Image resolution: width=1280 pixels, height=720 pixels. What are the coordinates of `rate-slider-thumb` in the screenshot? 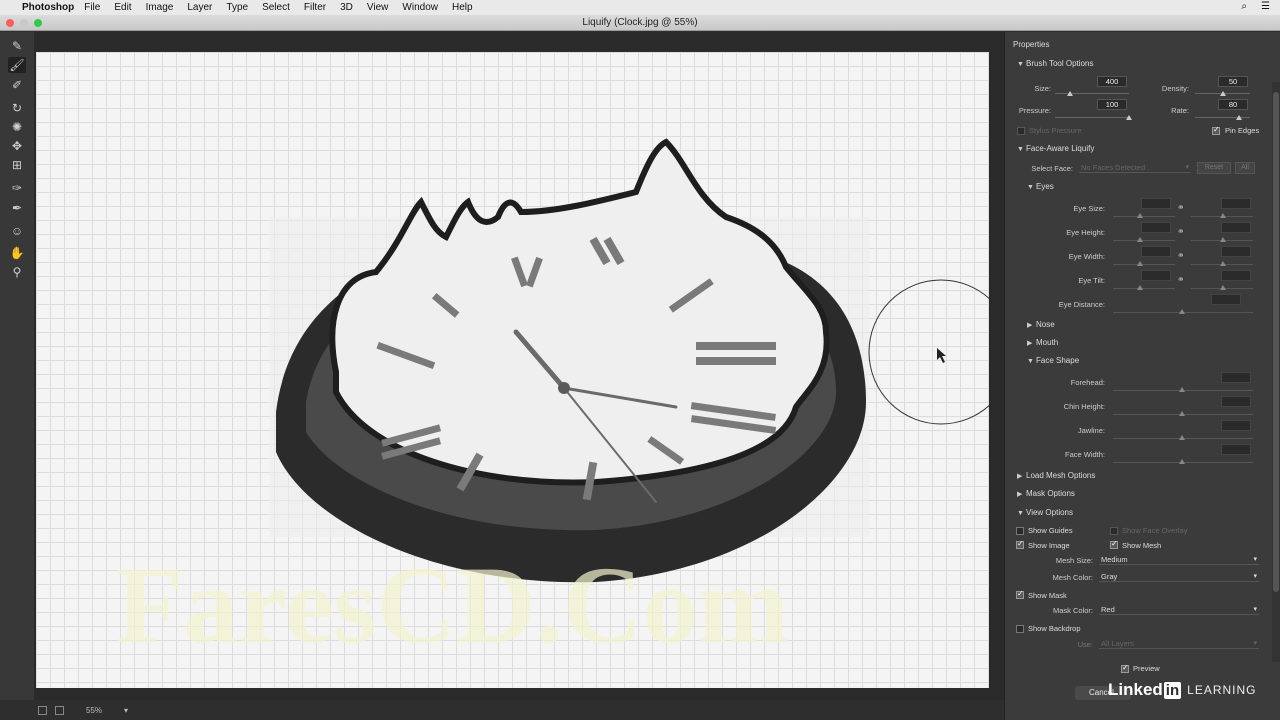 It's located at (1239, 117).